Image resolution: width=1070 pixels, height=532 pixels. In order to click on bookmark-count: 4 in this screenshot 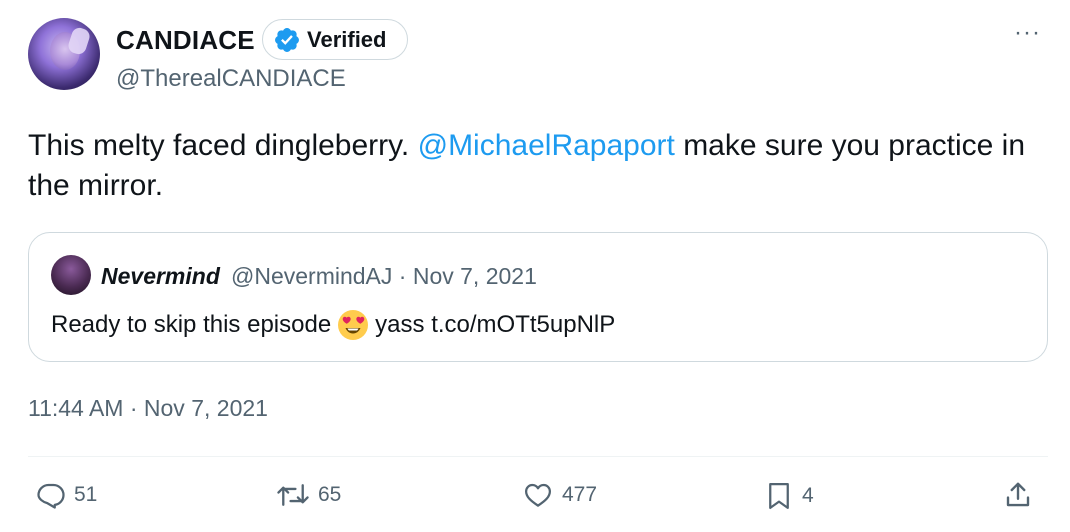, I will do `click(808, 495)`.